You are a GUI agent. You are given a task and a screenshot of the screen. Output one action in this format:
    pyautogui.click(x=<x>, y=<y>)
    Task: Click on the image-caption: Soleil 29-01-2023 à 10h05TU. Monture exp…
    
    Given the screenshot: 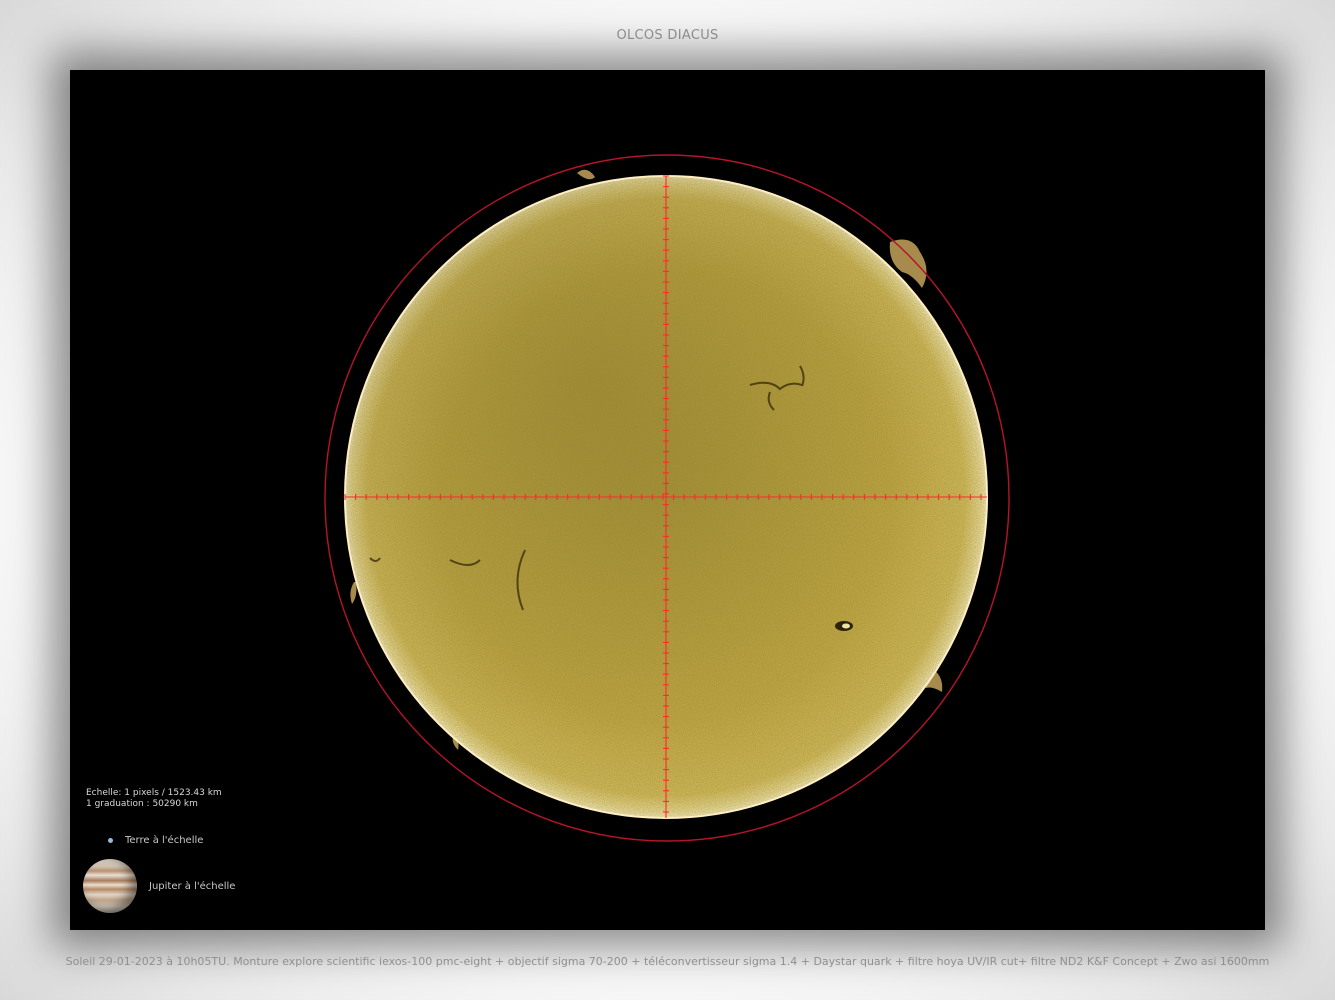 What is the action you would take?
    pyautogui.click(x=667, y=961)
    